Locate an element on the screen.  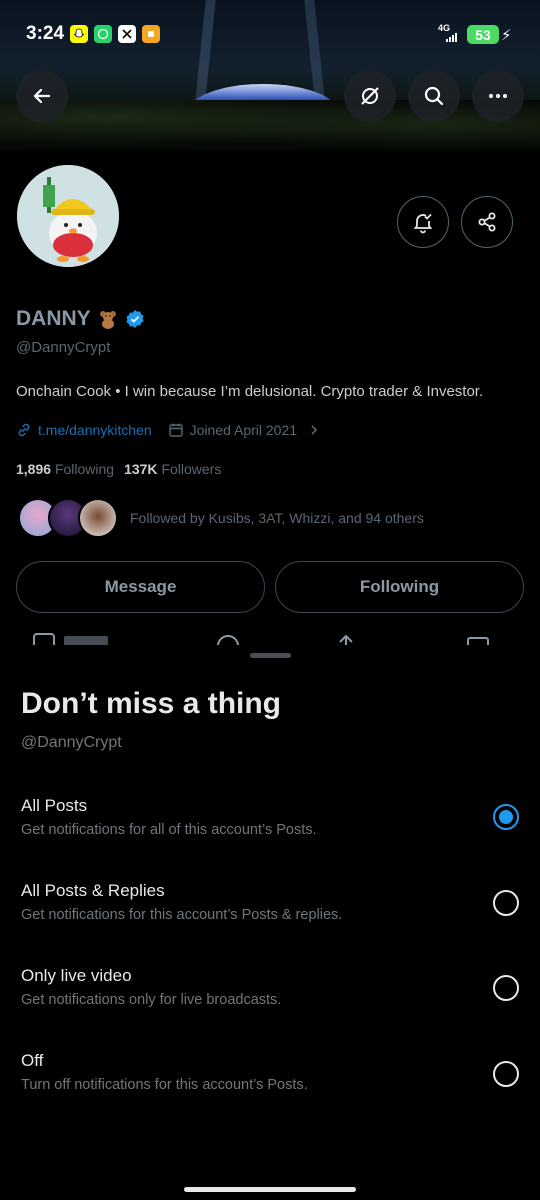
status-bar: 3:24 4G 53 ⚡ is located at coordinates (270, 35).